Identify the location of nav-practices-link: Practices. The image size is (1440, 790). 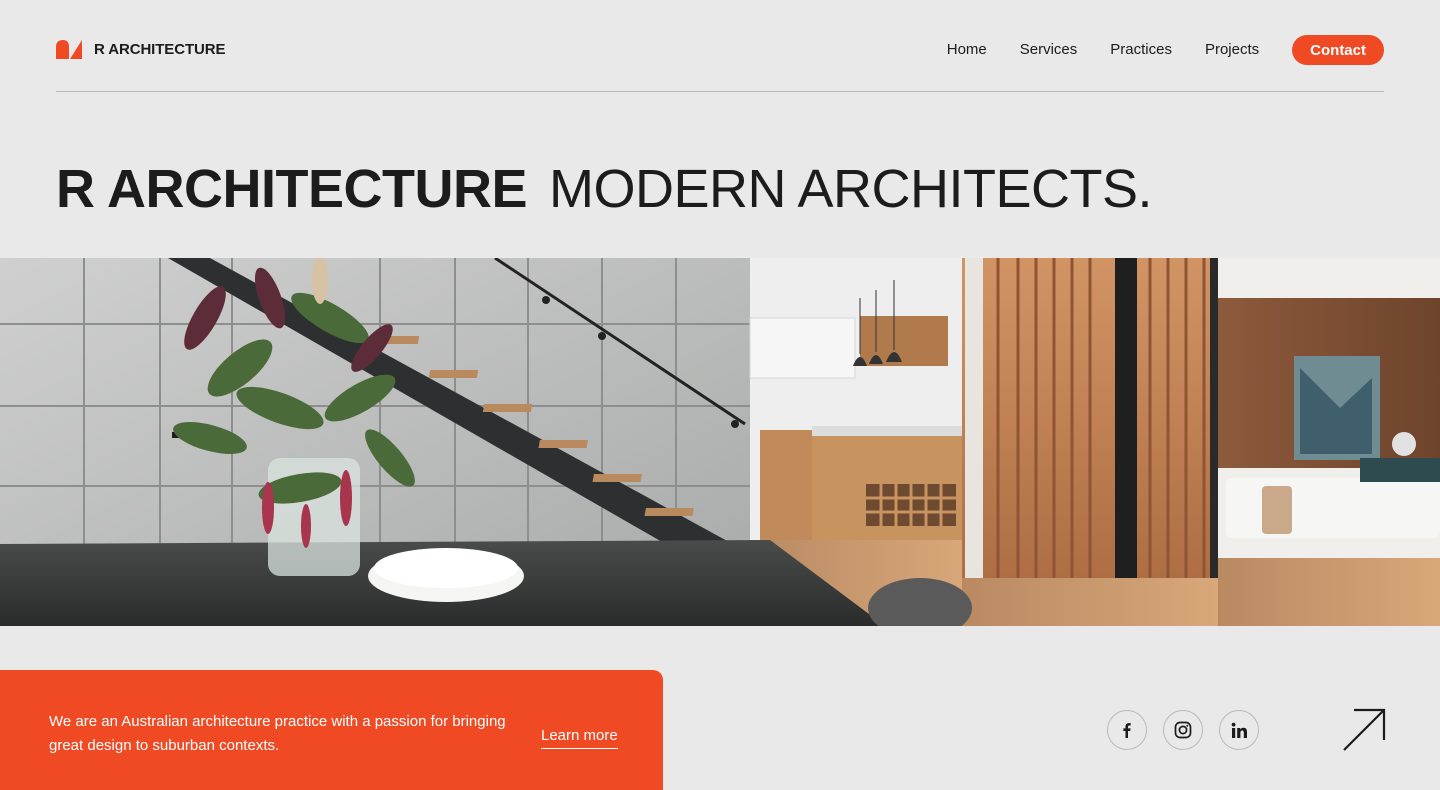
(1141, 50).